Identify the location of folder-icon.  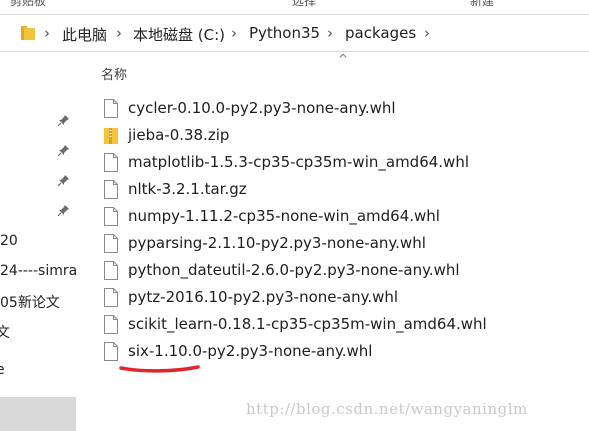
(28, 33).